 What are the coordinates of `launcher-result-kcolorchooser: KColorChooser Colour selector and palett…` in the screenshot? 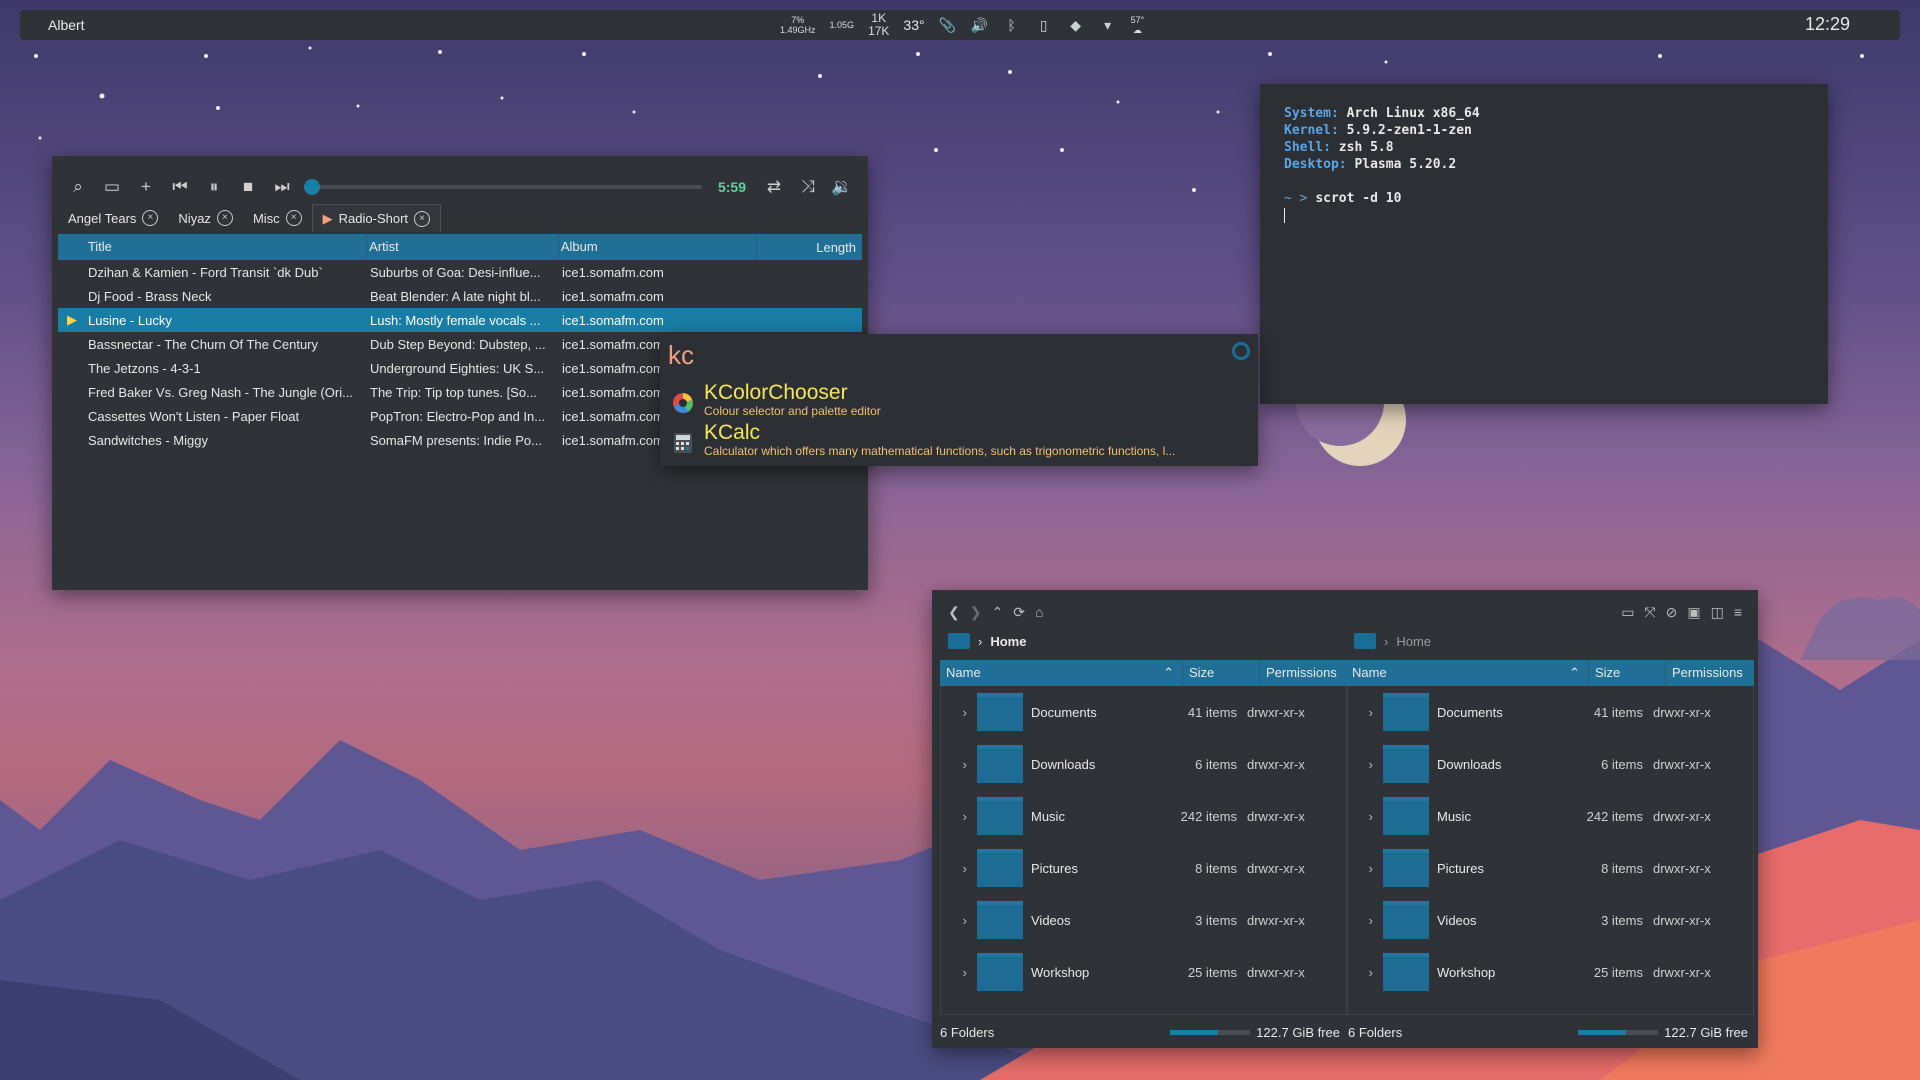 It's located at (776, 400).